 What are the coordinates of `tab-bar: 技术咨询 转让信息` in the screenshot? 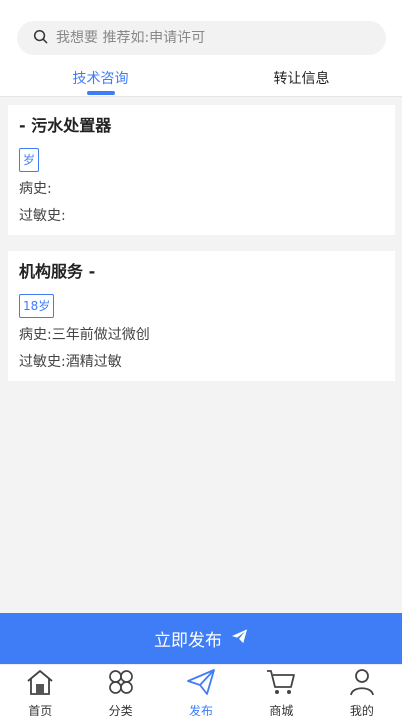 It's located at (201, 79).